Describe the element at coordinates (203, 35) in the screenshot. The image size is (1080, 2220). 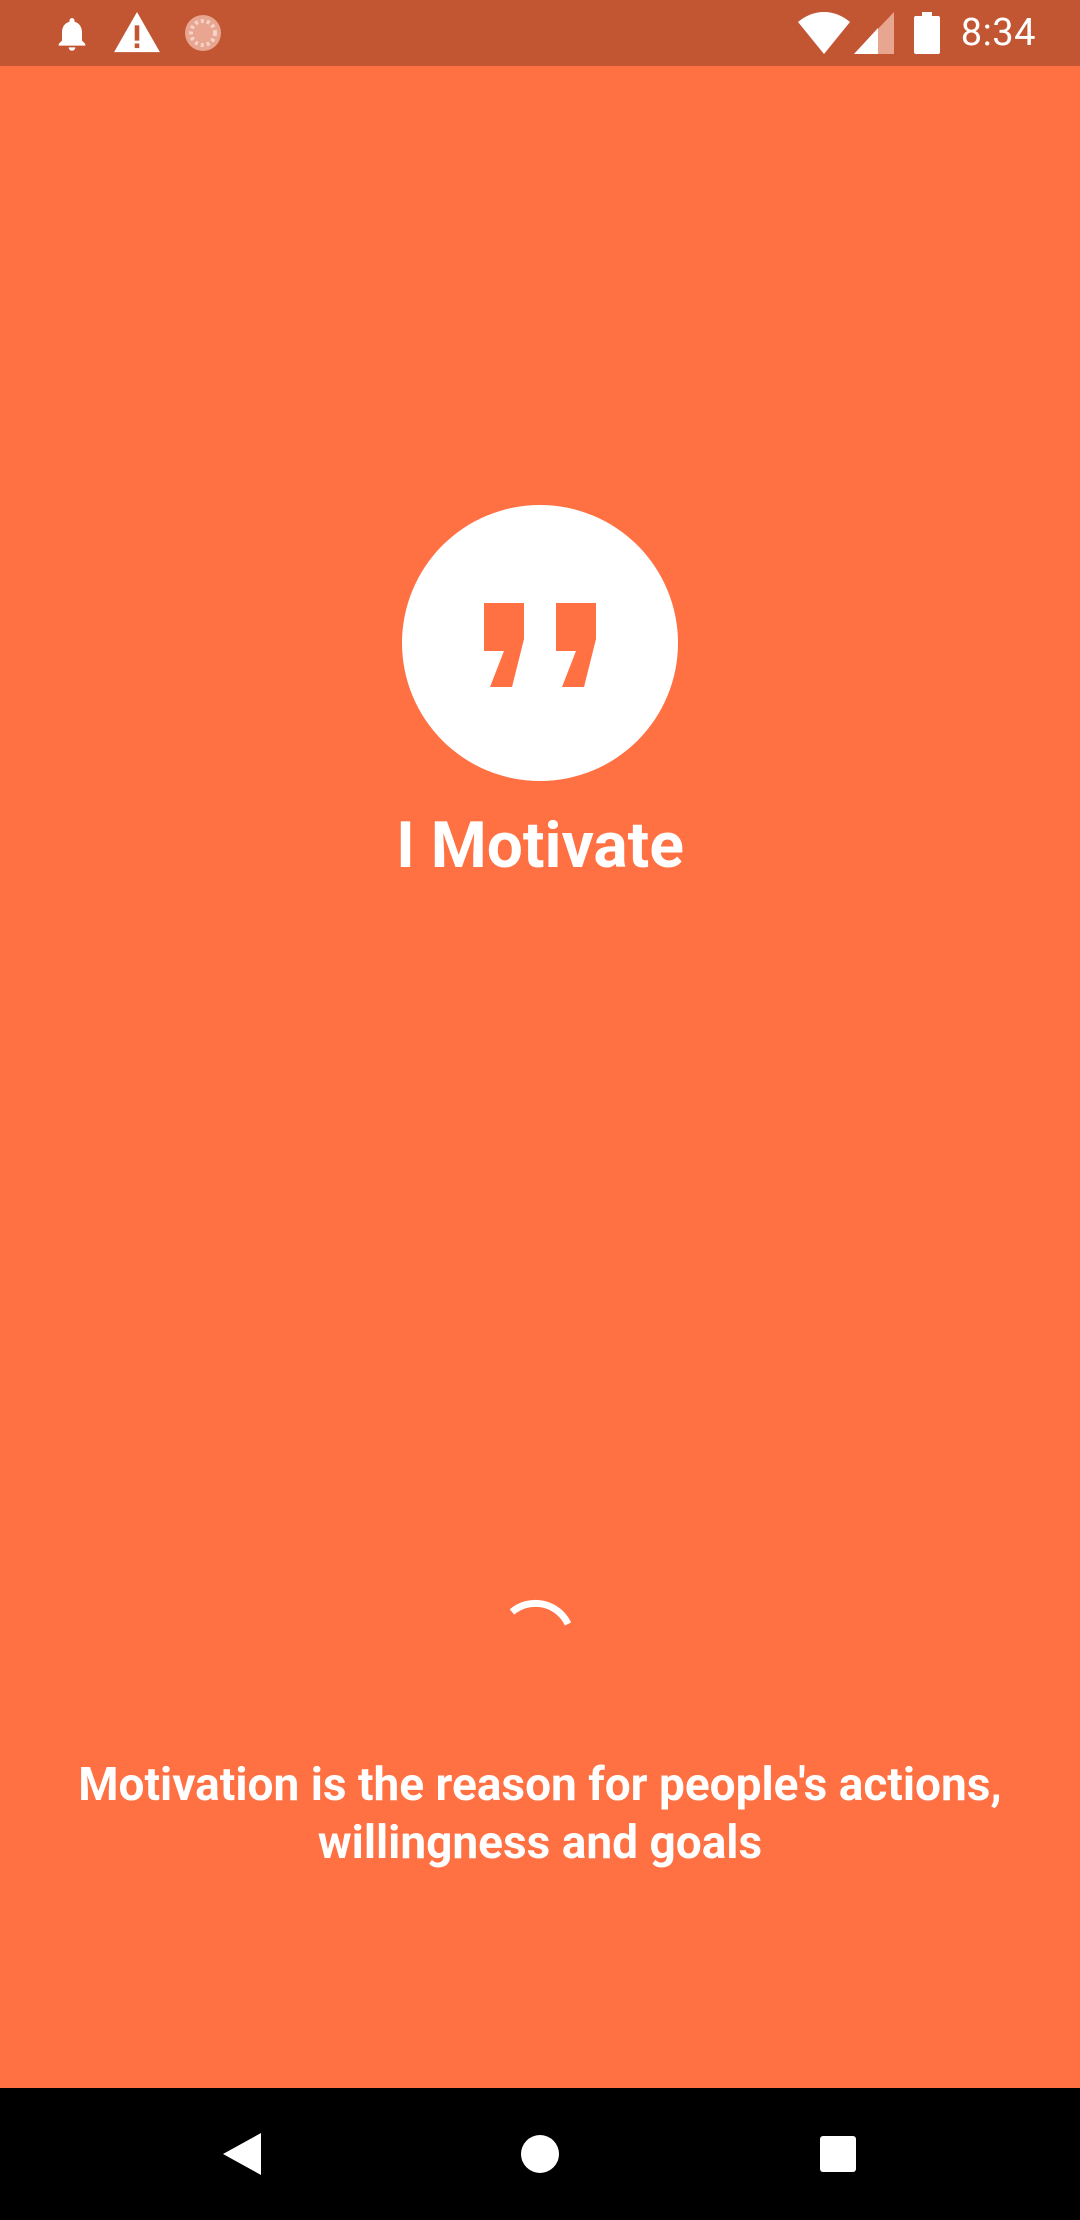
I see `sync-icon` at that location.